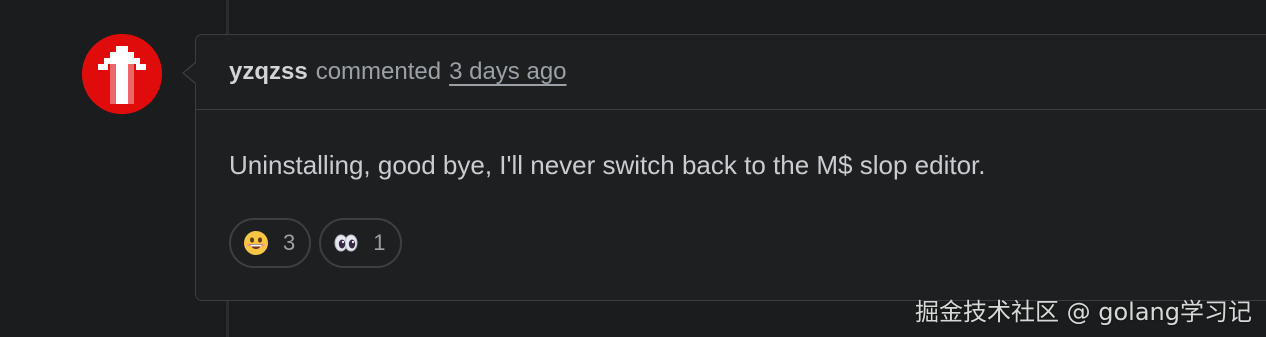 Image resolution: width=1266 pixels, height=337 pixels. Describe the element at coordinates (360, 243) in the screenshot. I see `reaction-eyes: 1` at that location.